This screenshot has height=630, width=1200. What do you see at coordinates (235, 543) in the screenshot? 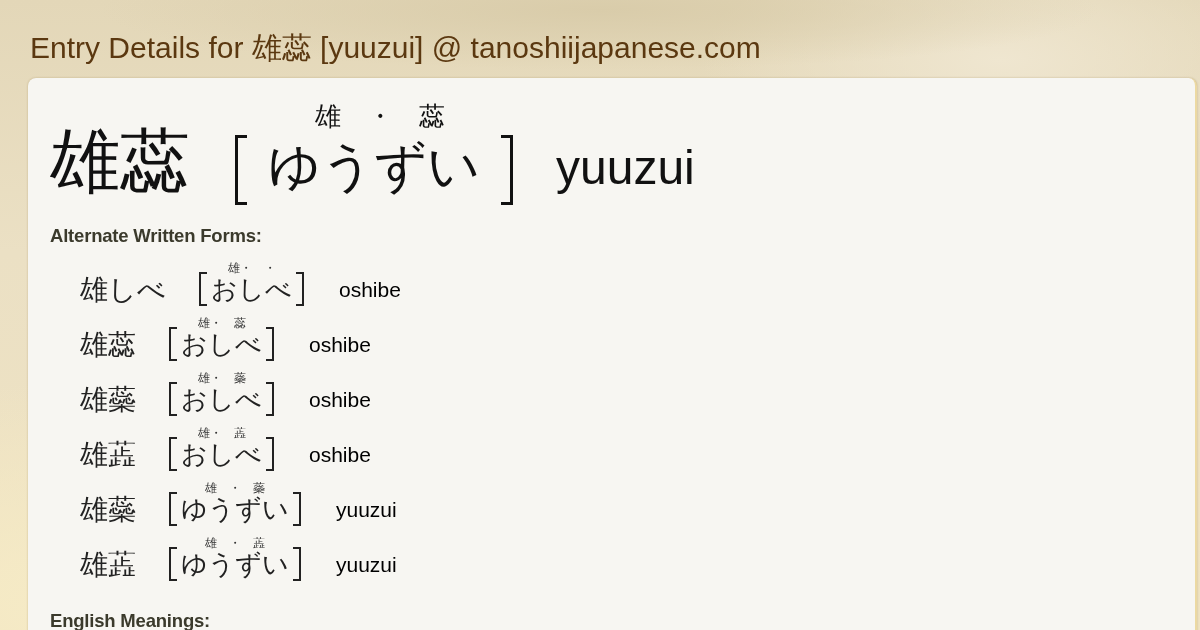
I see `furigana-text: 雄 ・ 蕋` at bounding box center [235, 543].